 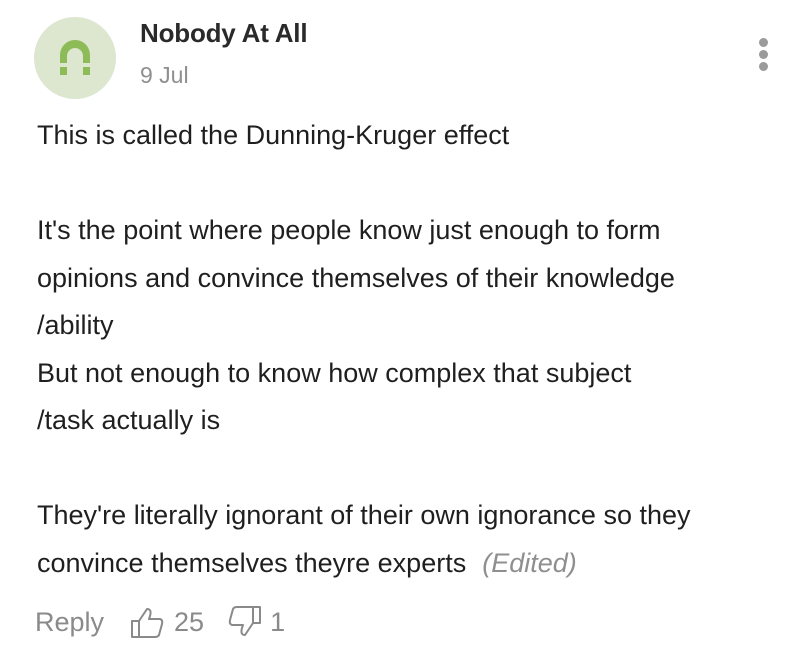 What do you see at coordinates (244, 622) in the screenshot?
I see `thumbs-down-icon` at bounding box center [244, 622].